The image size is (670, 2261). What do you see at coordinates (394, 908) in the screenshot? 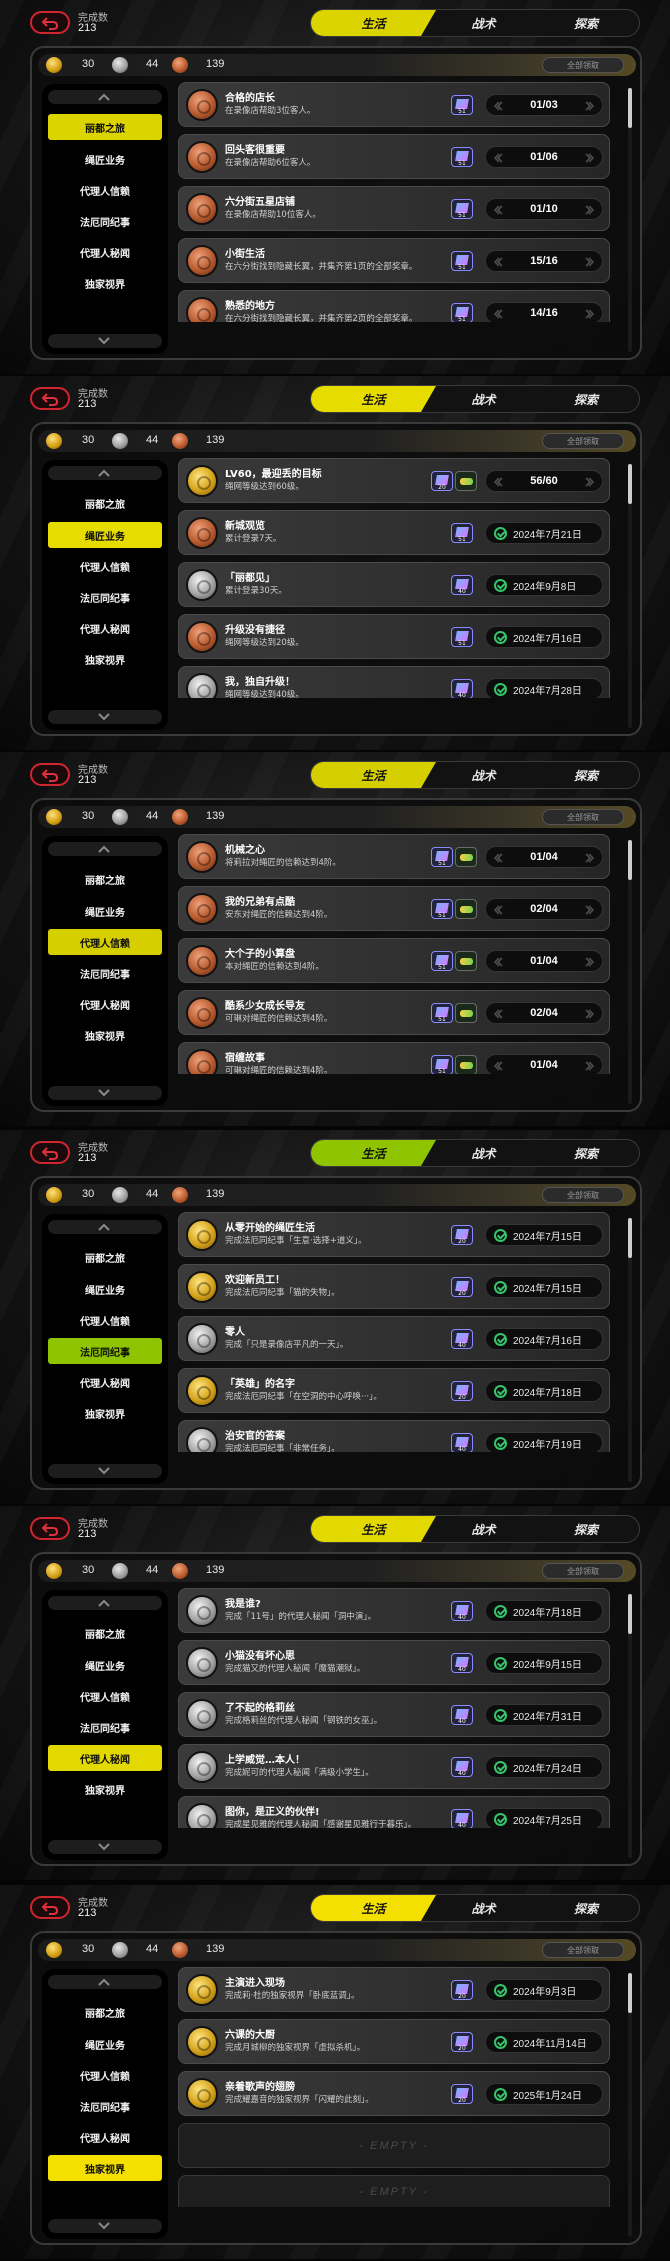
I see `achievement-row: 我的兄弟有点酷 安东对绳匠的信赖达到4阶。 51 02/04` at bounding box center [394, 908].